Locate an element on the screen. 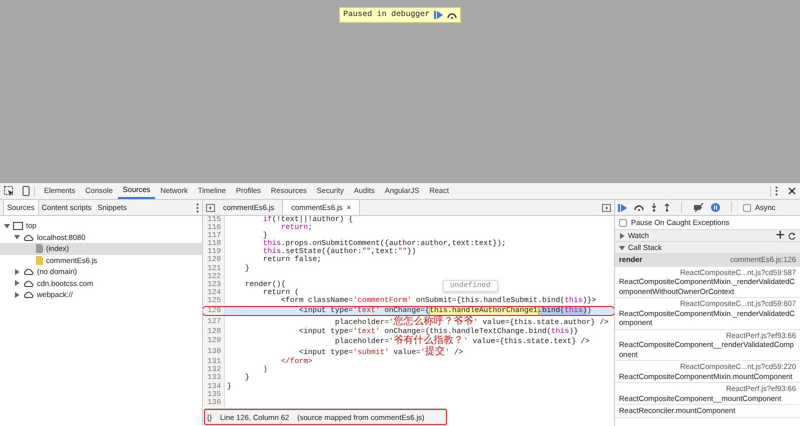 The width and height of the screenshot is (800, 426). paused-message: Paused in debugger is located at coordinates (386, 15).